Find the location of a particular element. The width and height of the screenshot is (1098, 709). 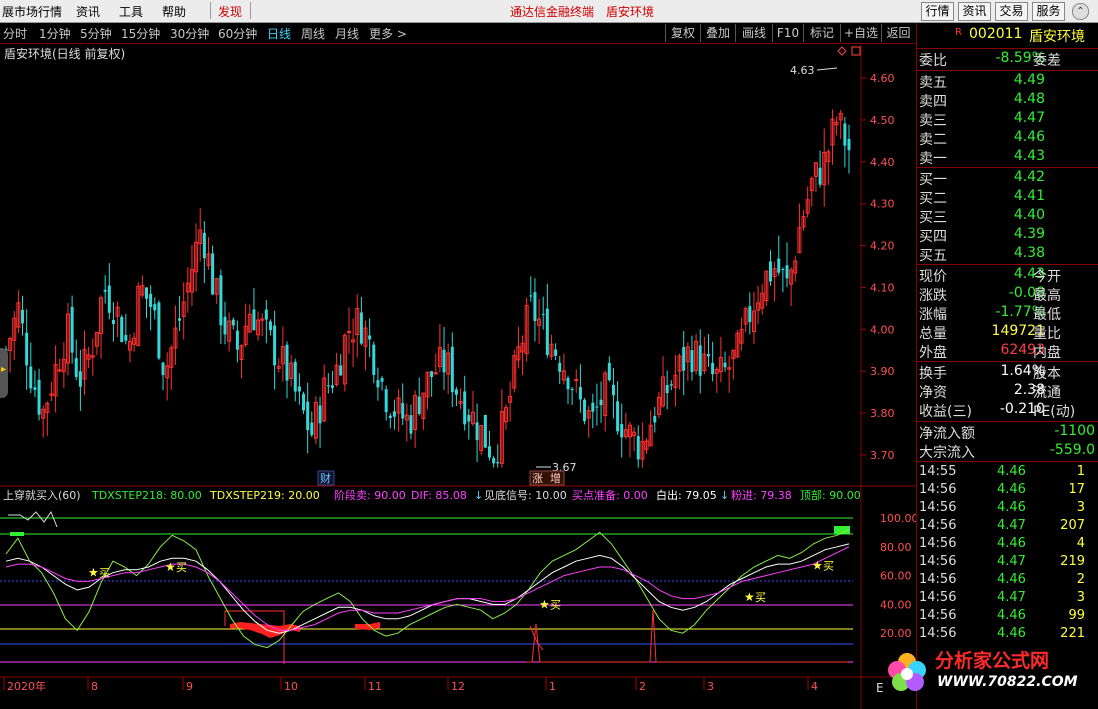

indicator-name: 上穿就买入(60) is located at coordinates (42, 495).